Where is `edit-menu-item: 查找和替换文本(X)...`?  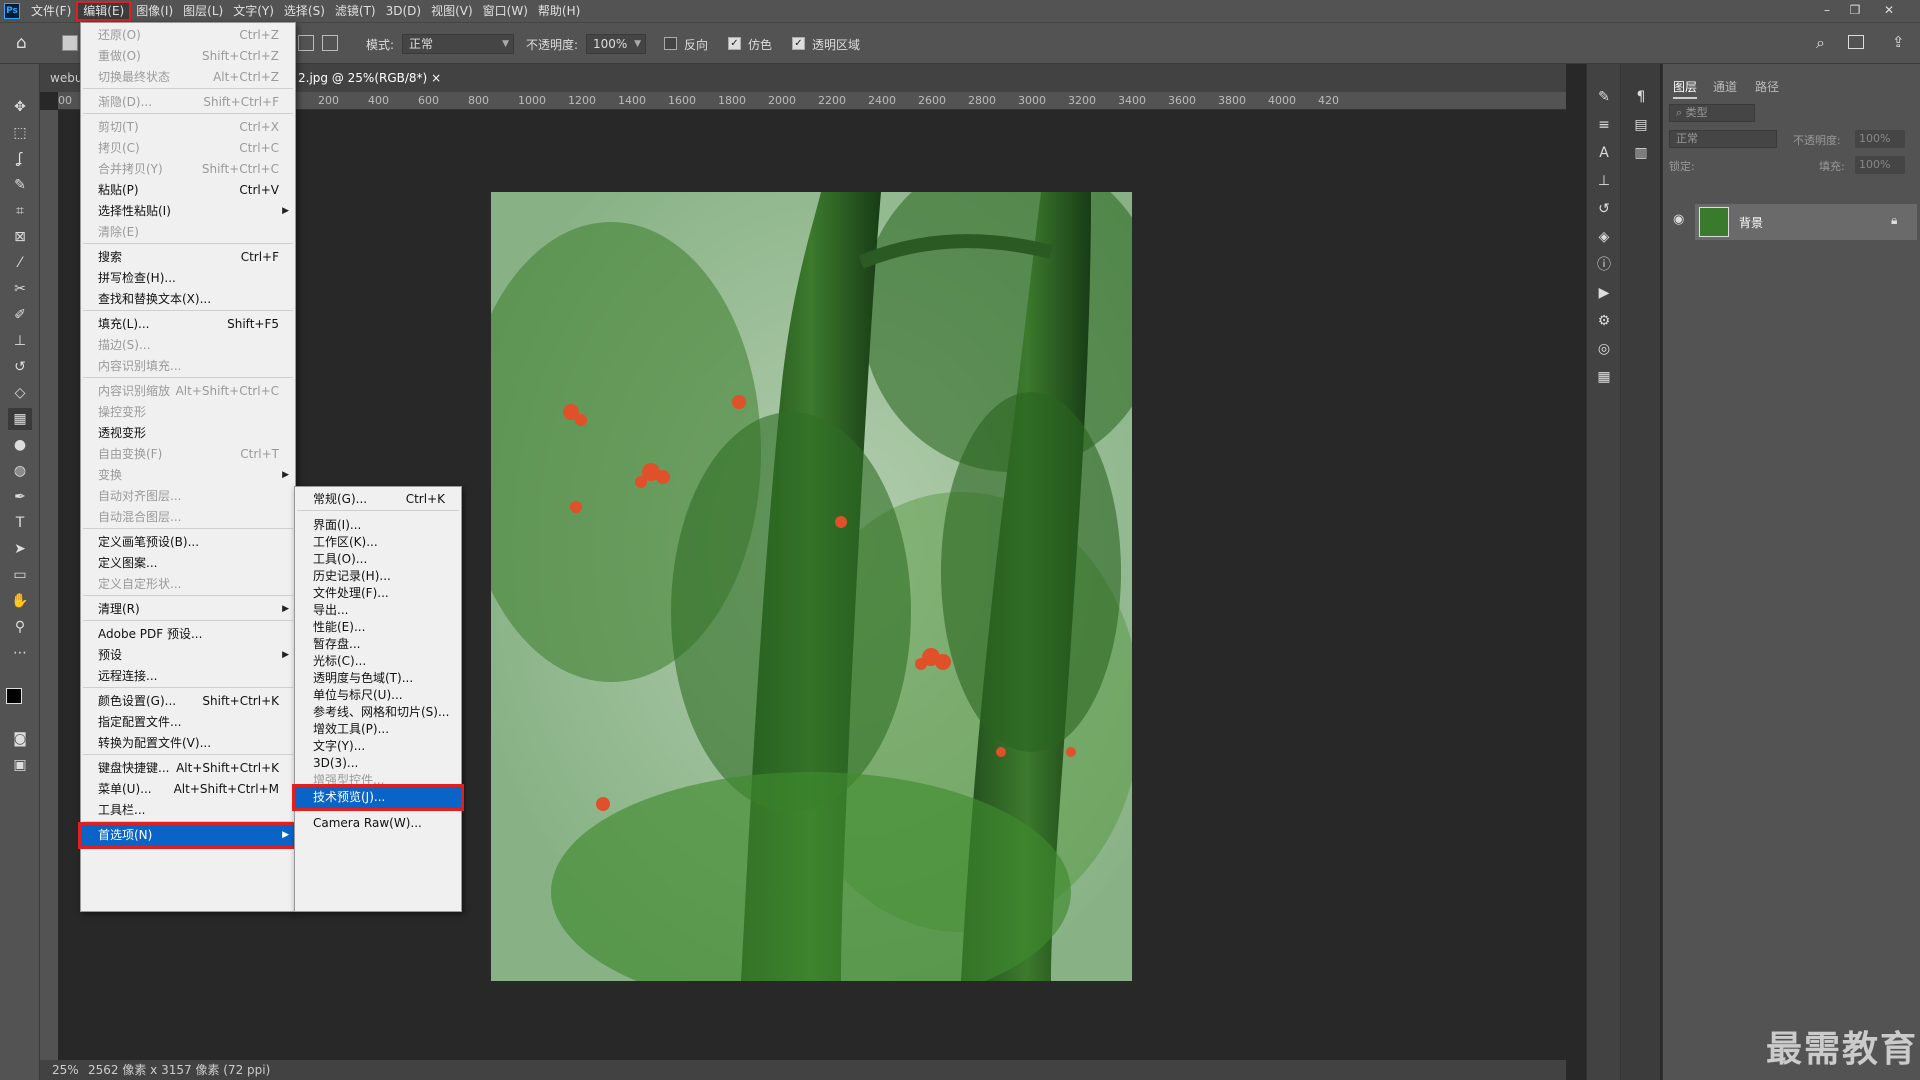
edit-menu-item: 查找和替换文本(X)... is located at coordinates (188, 299).